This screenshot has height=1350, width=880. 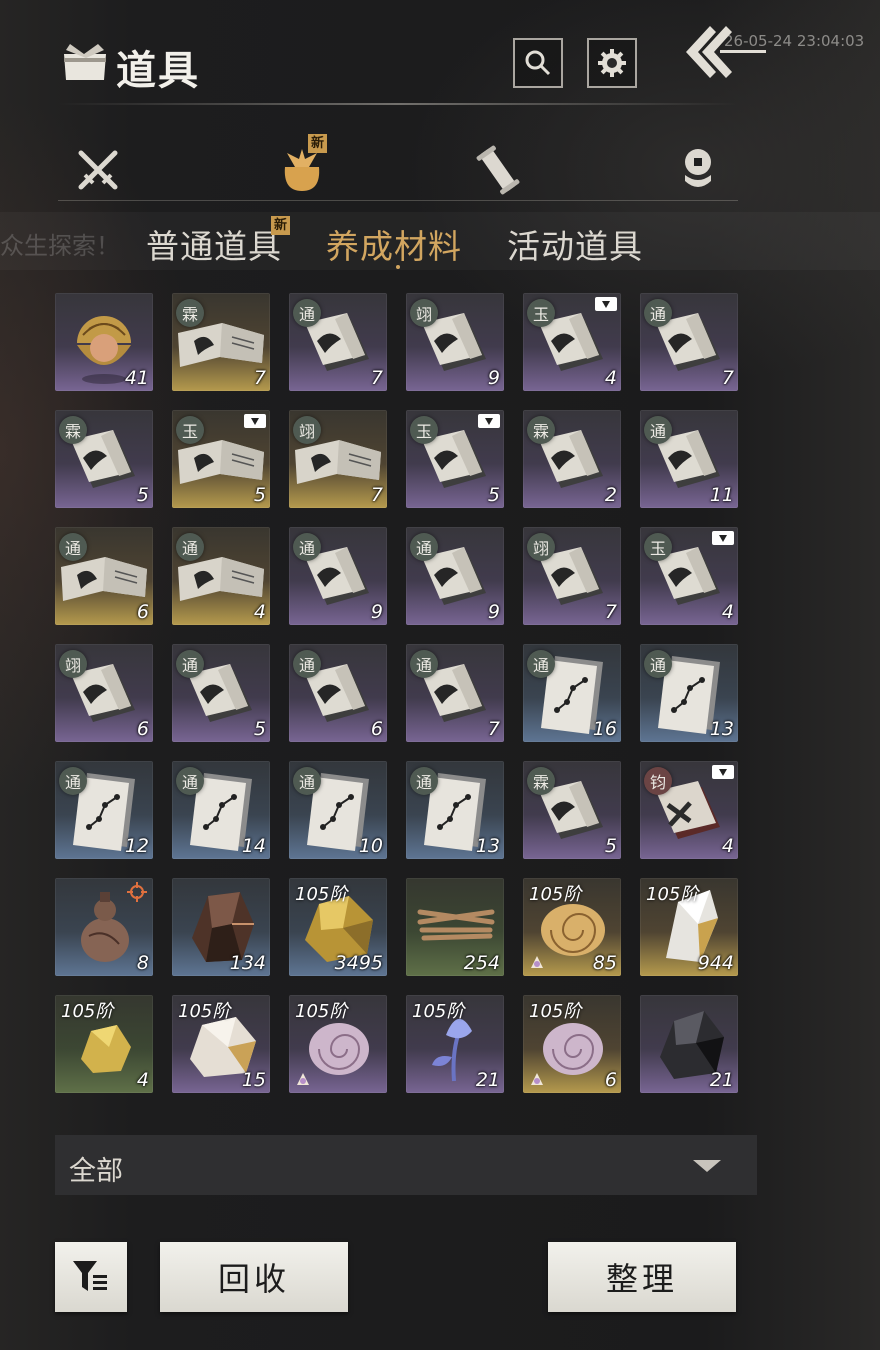 What do you see at coordinates (487, 1080) in the screenshot?
I see `item-count: 21` at bounding box center [487, 1080].